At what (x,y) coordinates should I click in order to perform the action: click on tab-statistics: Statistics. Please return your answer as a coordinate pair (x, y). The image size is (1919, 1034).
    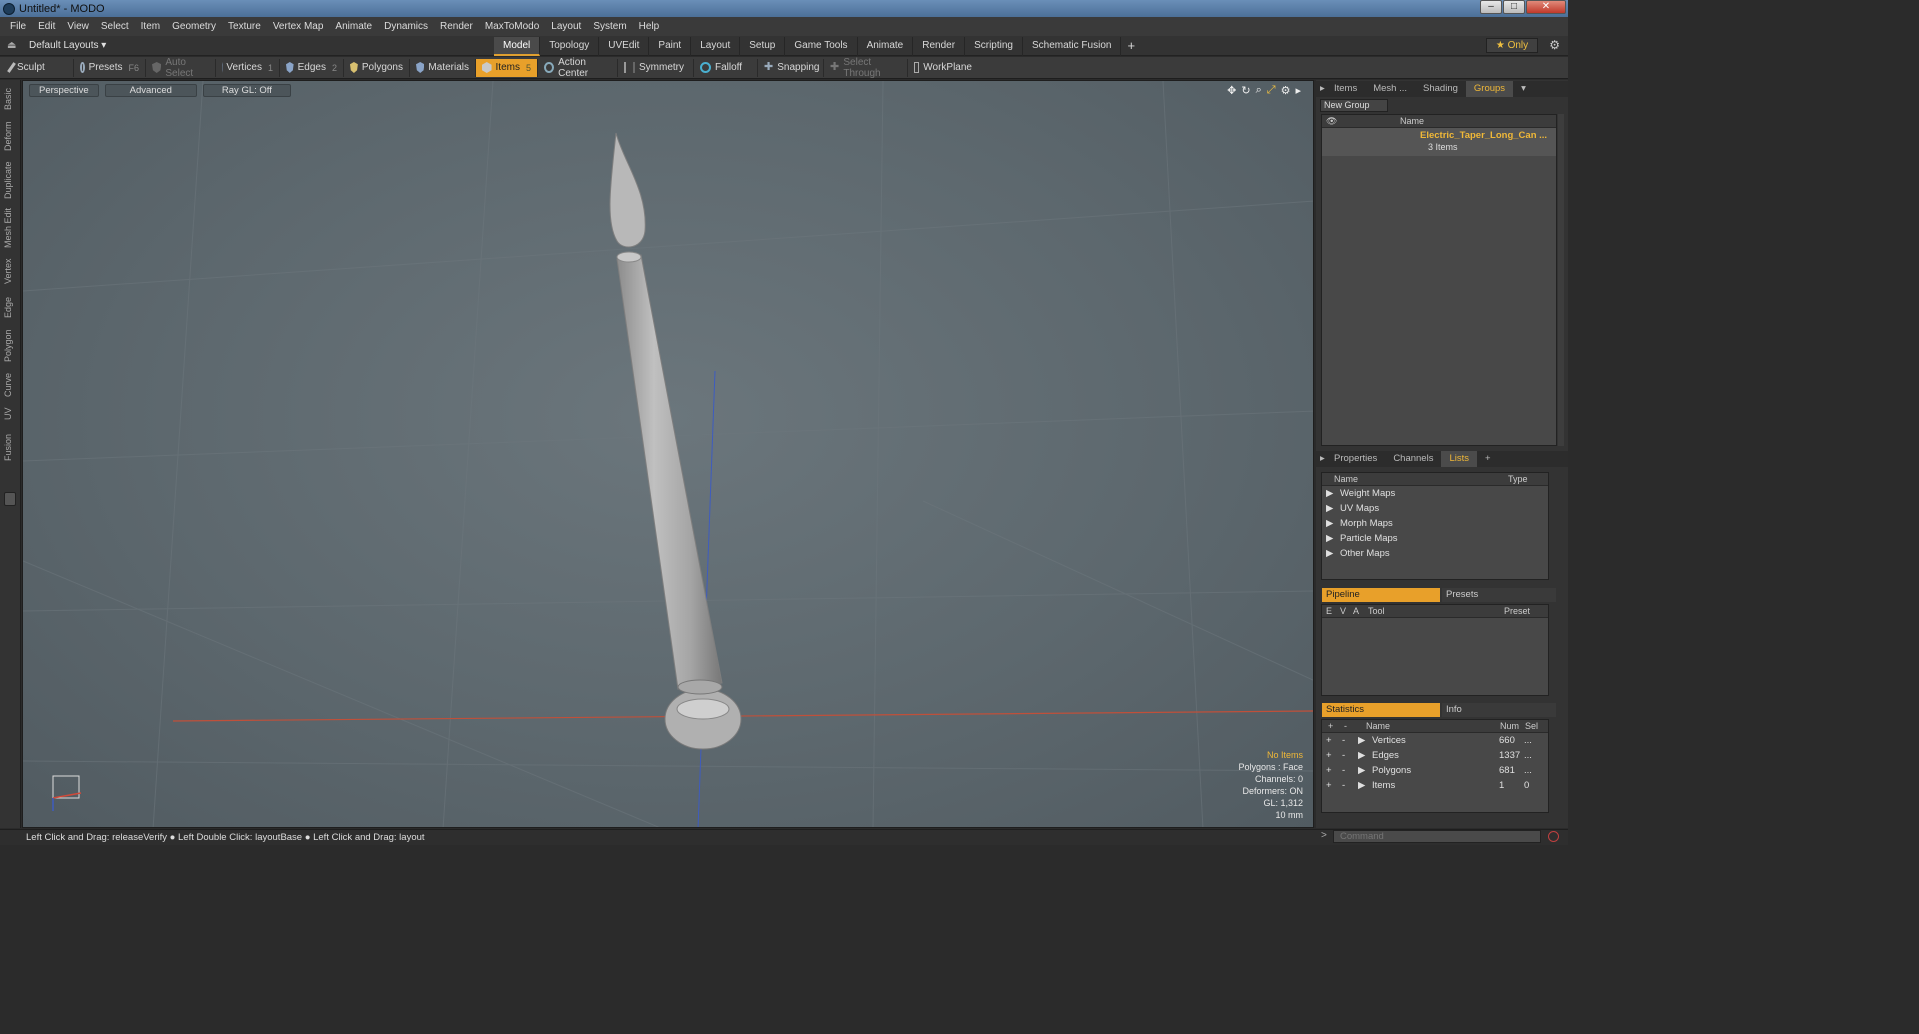
    Looking at the image, I should click on (1381, 710).